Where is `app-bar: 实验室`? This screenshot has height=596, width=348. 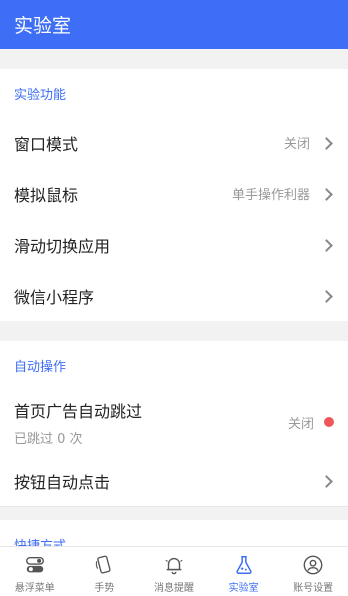
app-bar: 实验室 is located at coordinates (174, 24).